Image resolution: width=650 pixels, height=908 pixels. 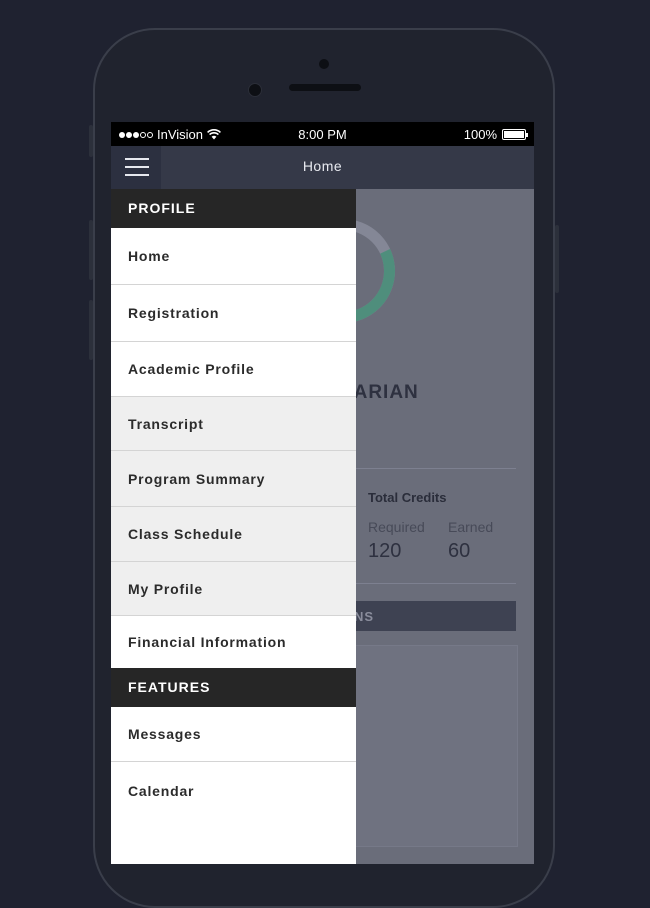 What do you see at coordinates (364, 616) in the screenshot?
I see `section-bar-label: NS` at bounding box center [364, 616].